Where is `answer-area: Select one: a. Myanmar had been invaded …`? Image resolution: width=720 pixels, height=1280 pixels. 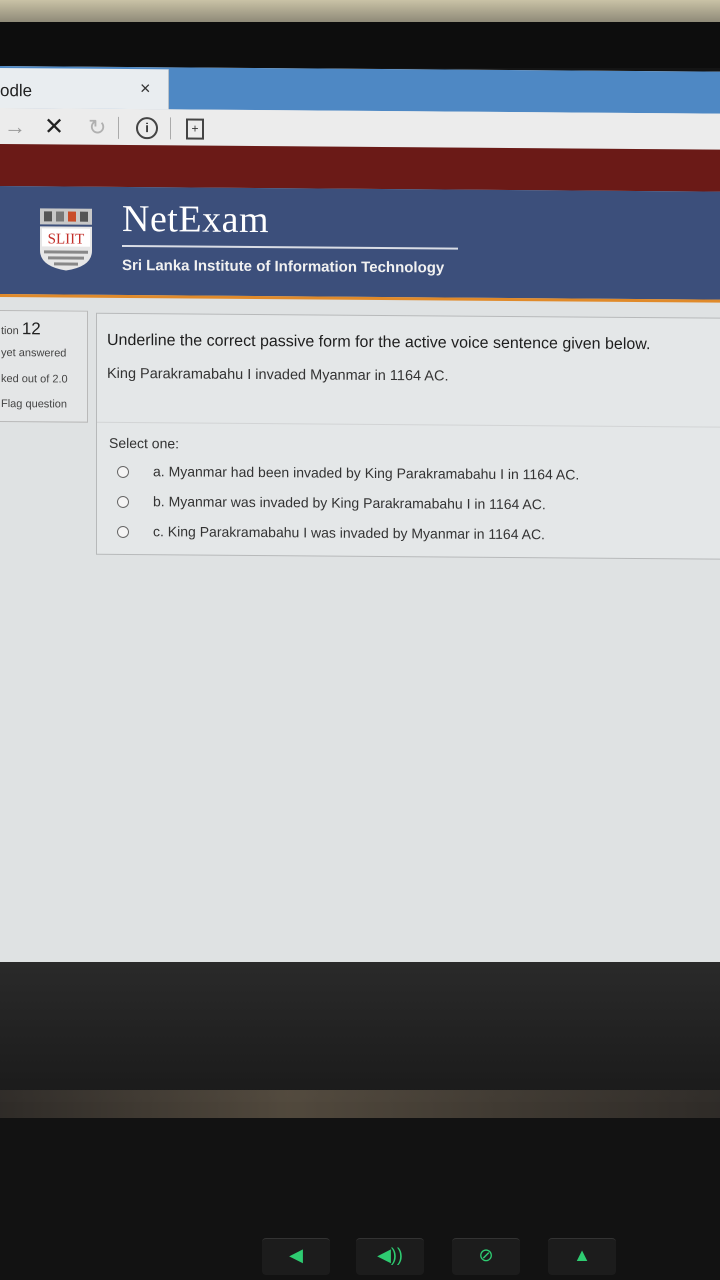 answer-area: Select one: a. Myanmar had been invaded … is located at coordinates (408, 490).